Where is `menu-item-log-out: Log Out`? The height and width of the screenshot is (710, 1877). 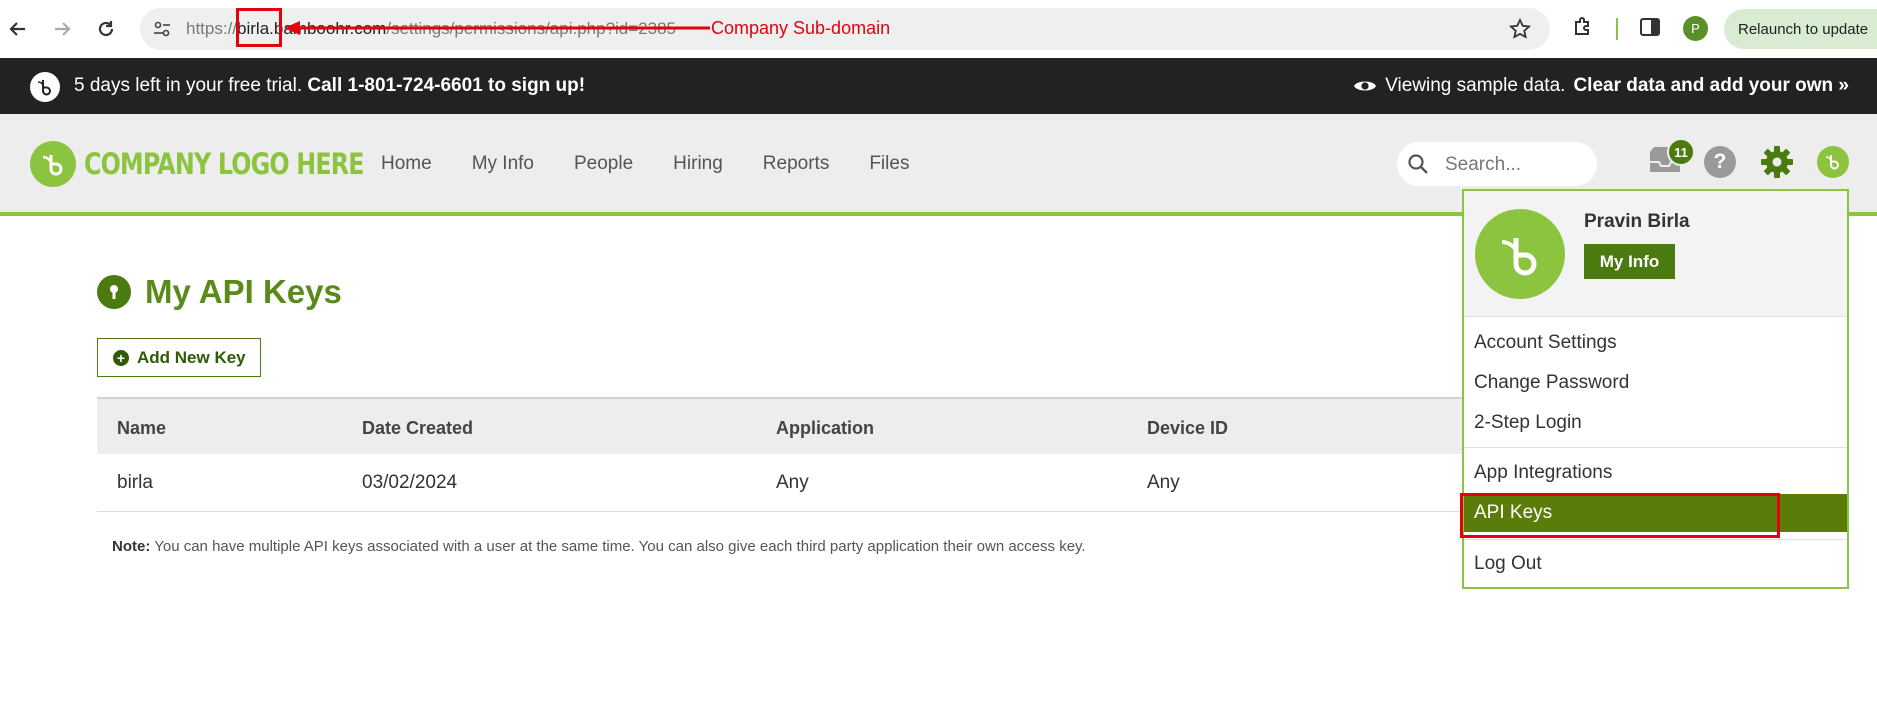 menu-item-log-out: Log Out is located at coordinates (1655, 564).